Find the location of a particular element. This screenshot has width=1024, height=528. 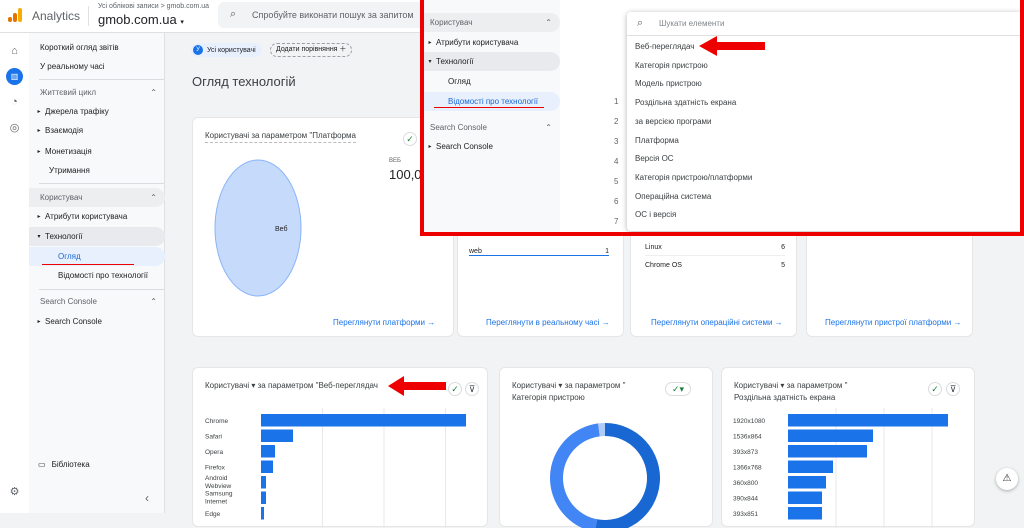

table-row: Chrome OS 5 is located at coordinates (715, 265).